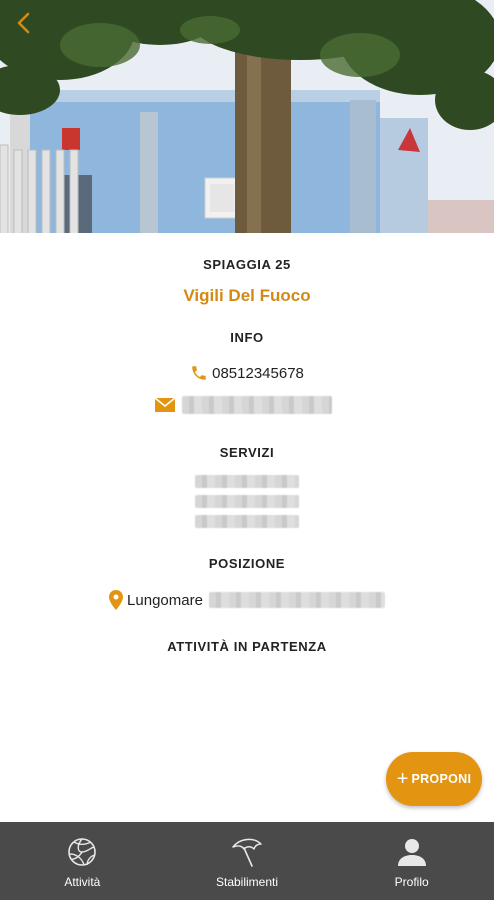  Describe the element at coordinates (258, 373) in the screenshot. I see `phone-number: 08512345678` at that location.